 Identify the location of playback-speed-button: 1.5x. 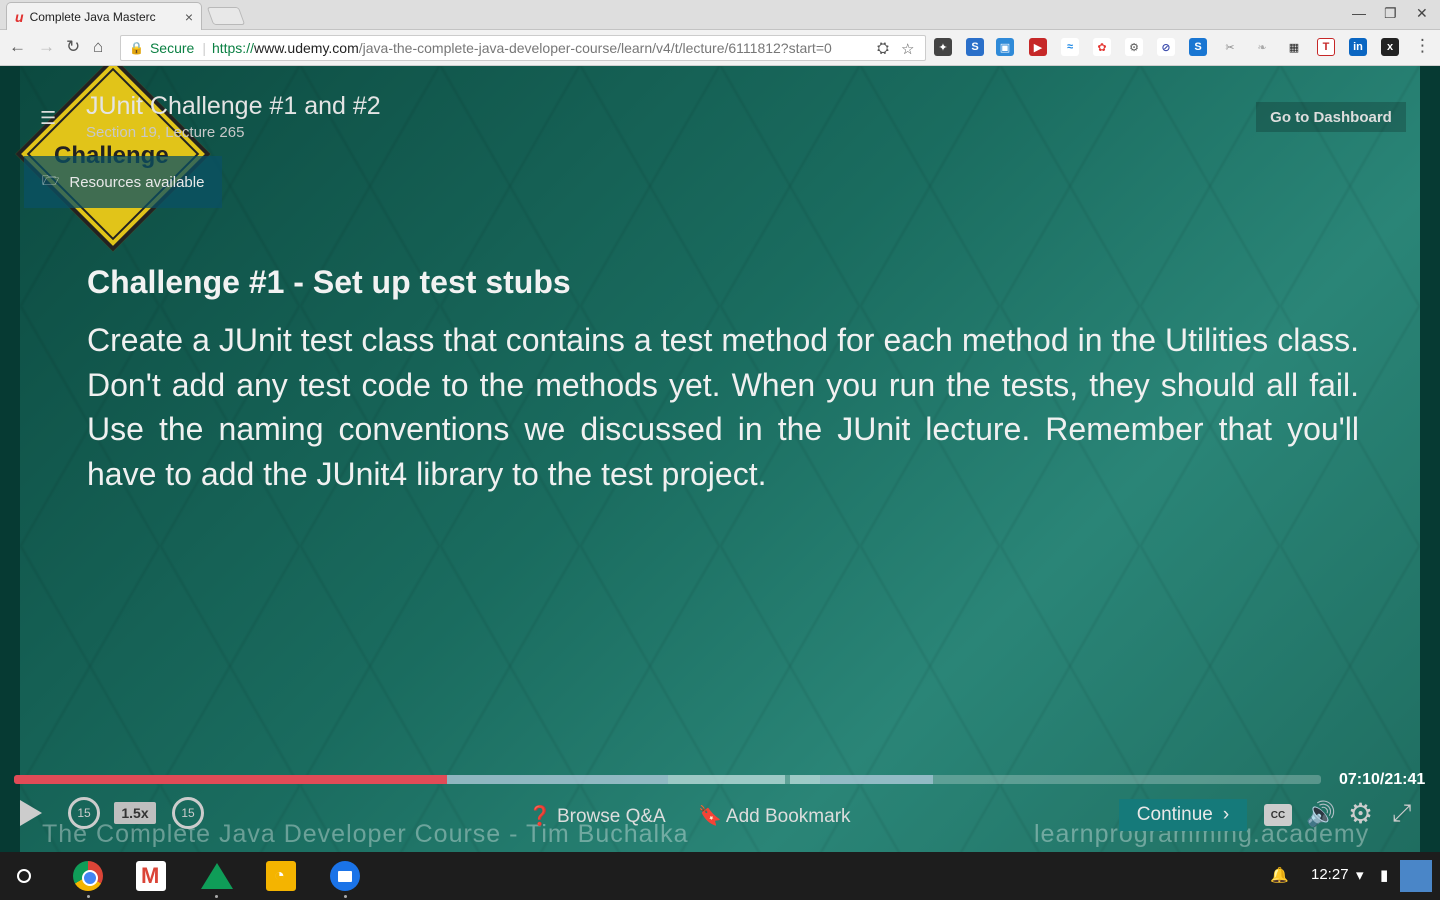
(135, 813).